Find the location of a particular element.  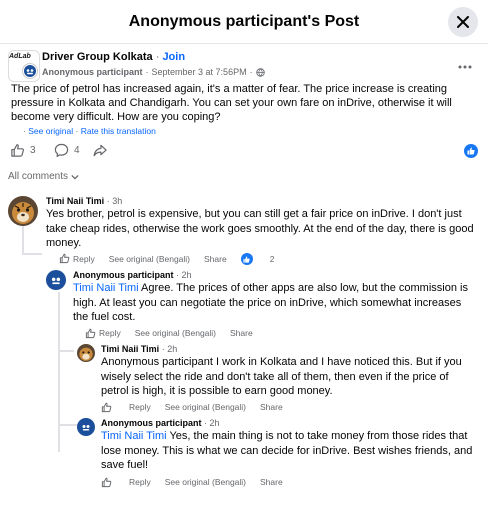

dialog-header: Anonymous participant's Post is located at coordinates (244, 22).